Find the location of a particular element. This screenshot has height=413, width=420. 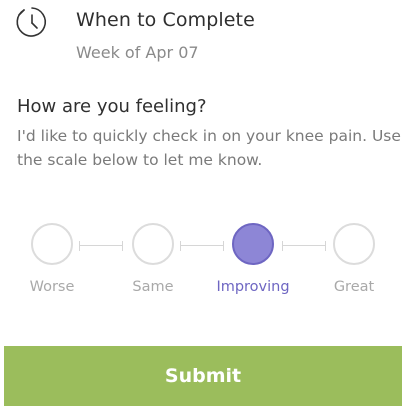

header-title: When to Complete is located at coordinates (165, 20).